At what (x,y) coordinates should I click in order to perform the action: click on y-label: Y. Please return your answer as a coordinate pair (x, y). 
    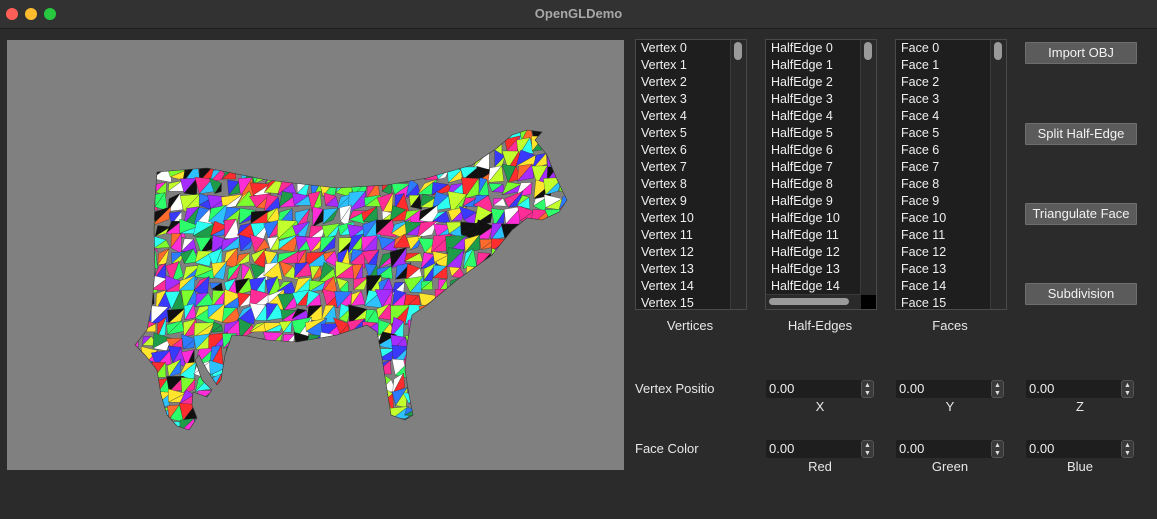
    Looking at the image, I should click on (950, 406).